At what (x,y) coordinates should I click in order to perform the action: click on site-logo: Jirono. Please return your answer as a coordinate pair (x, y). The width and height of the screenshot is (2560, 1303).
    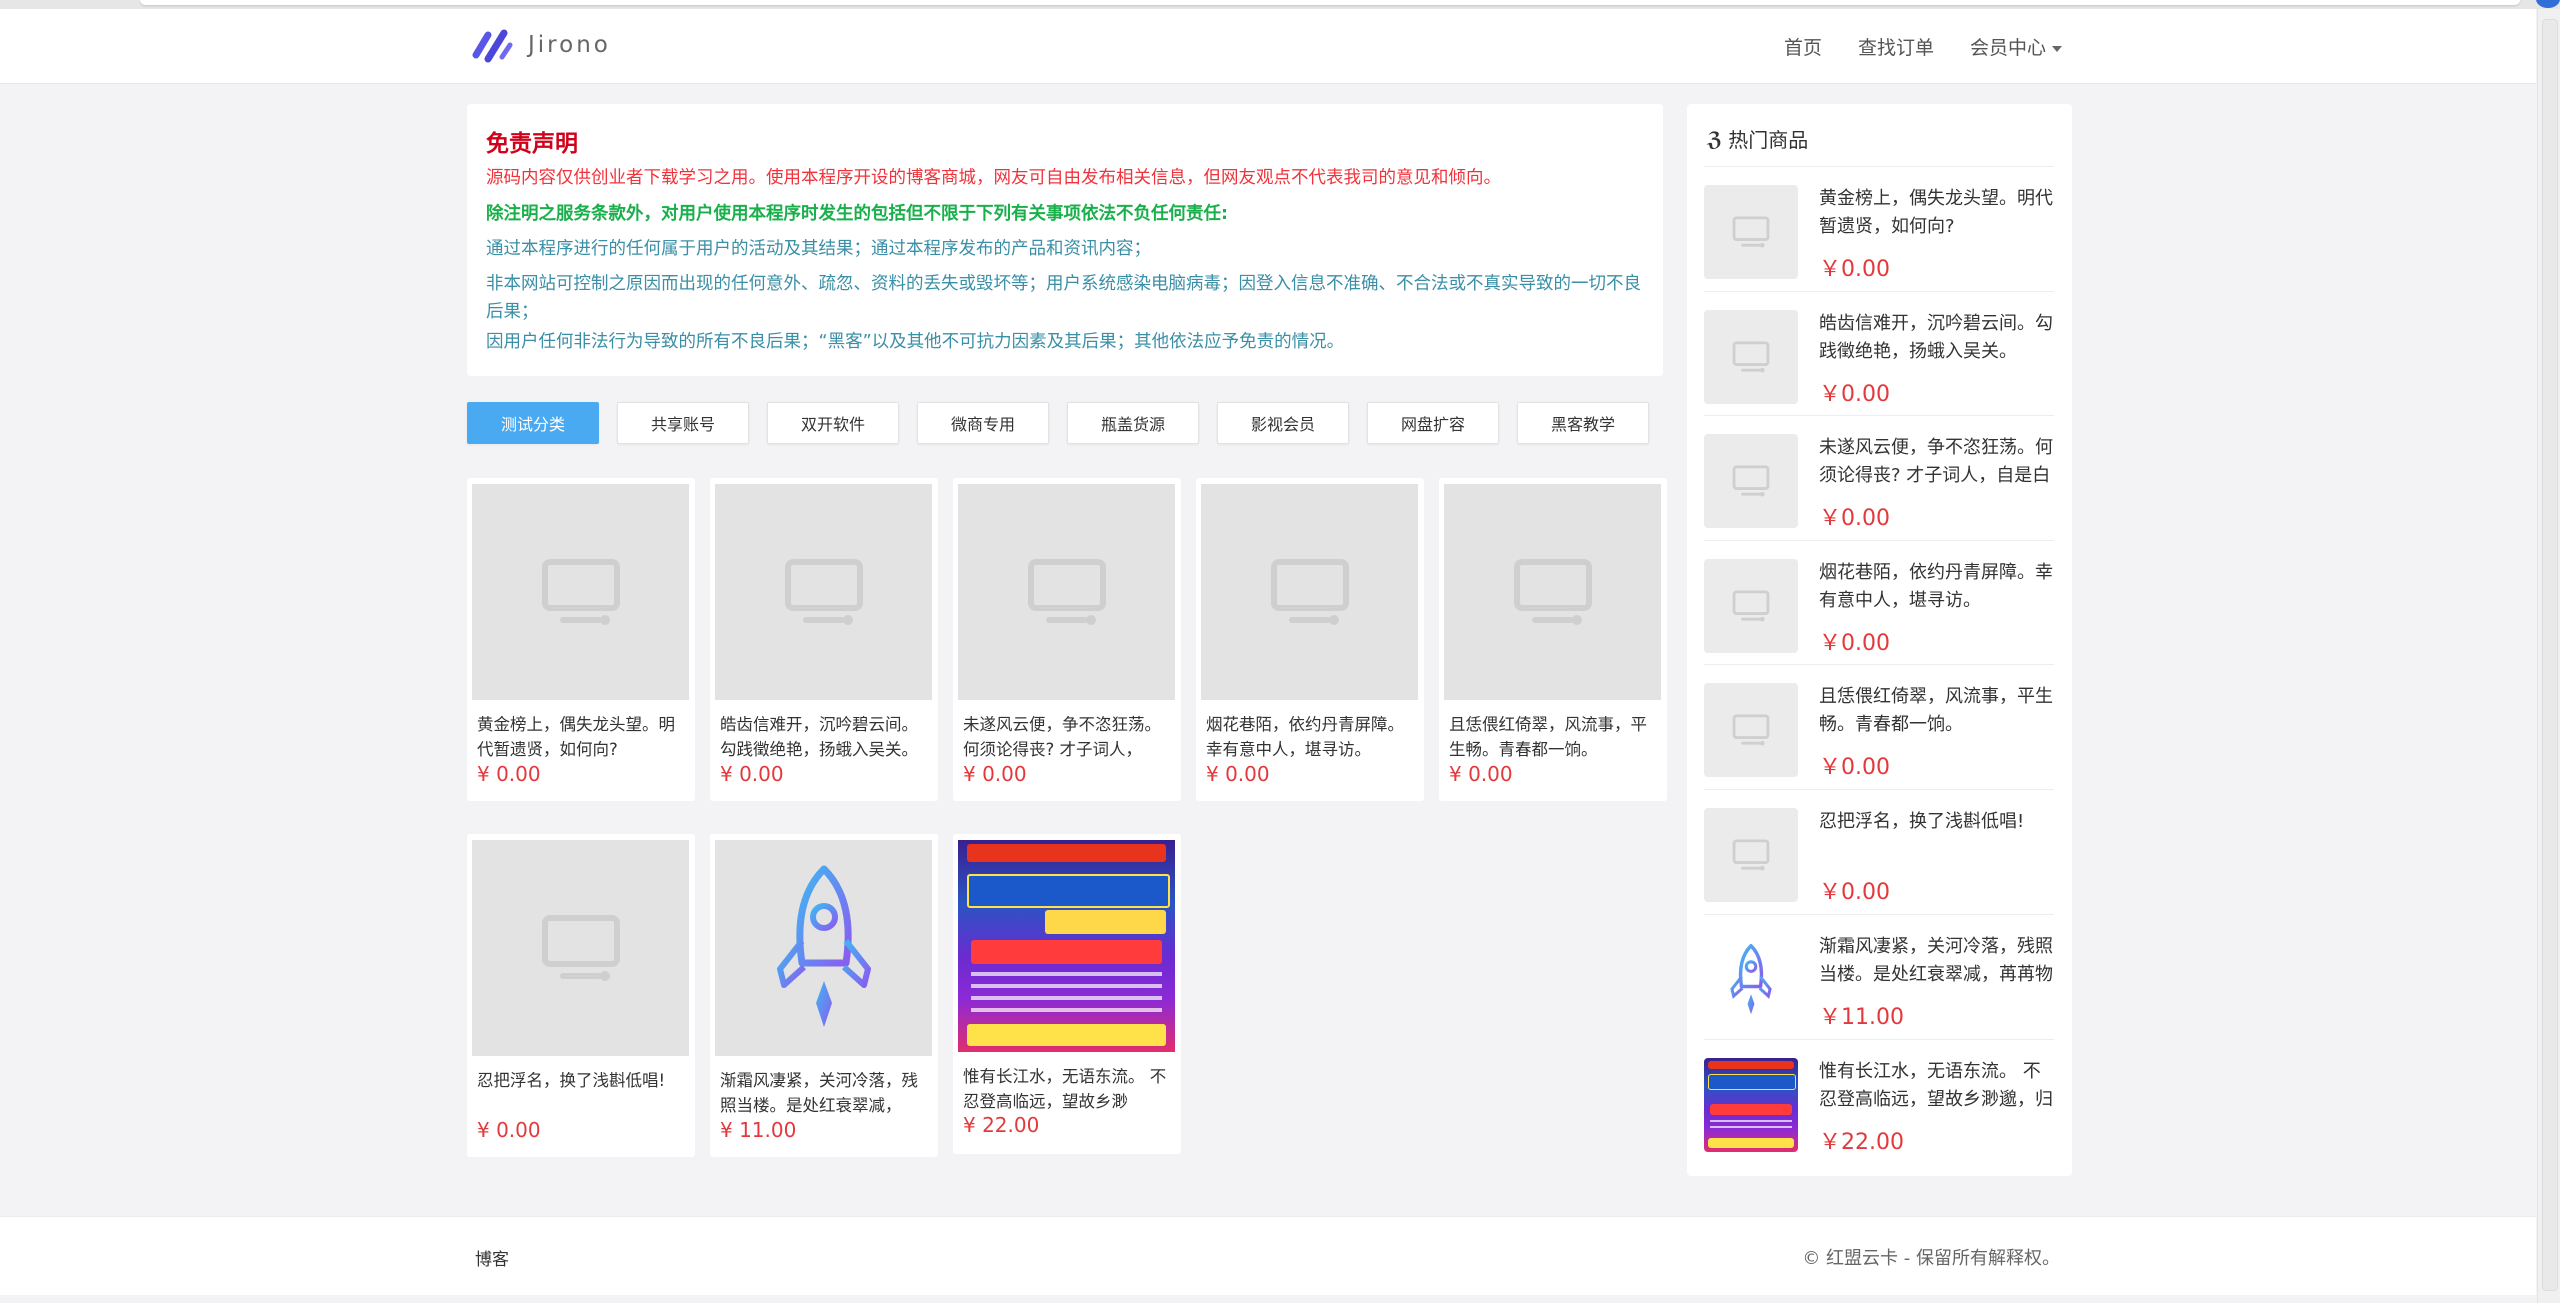
    Looking at the image, I should click on (541, 45).